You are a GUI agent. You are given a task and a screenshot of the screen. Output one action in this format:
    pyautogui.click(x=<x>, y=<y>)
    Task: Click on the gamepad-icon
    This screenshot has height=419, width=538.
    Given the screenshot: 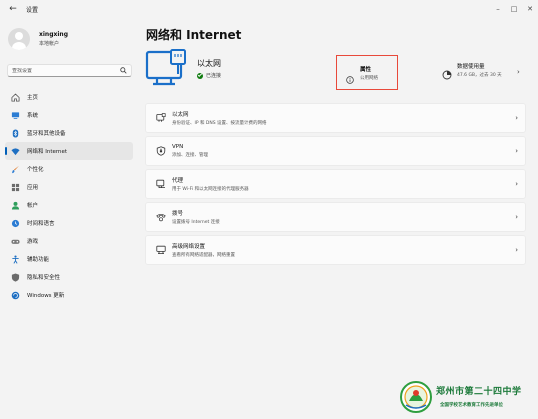 What is the action you would take?
    pyautogui.click(x=15, y=241)
    